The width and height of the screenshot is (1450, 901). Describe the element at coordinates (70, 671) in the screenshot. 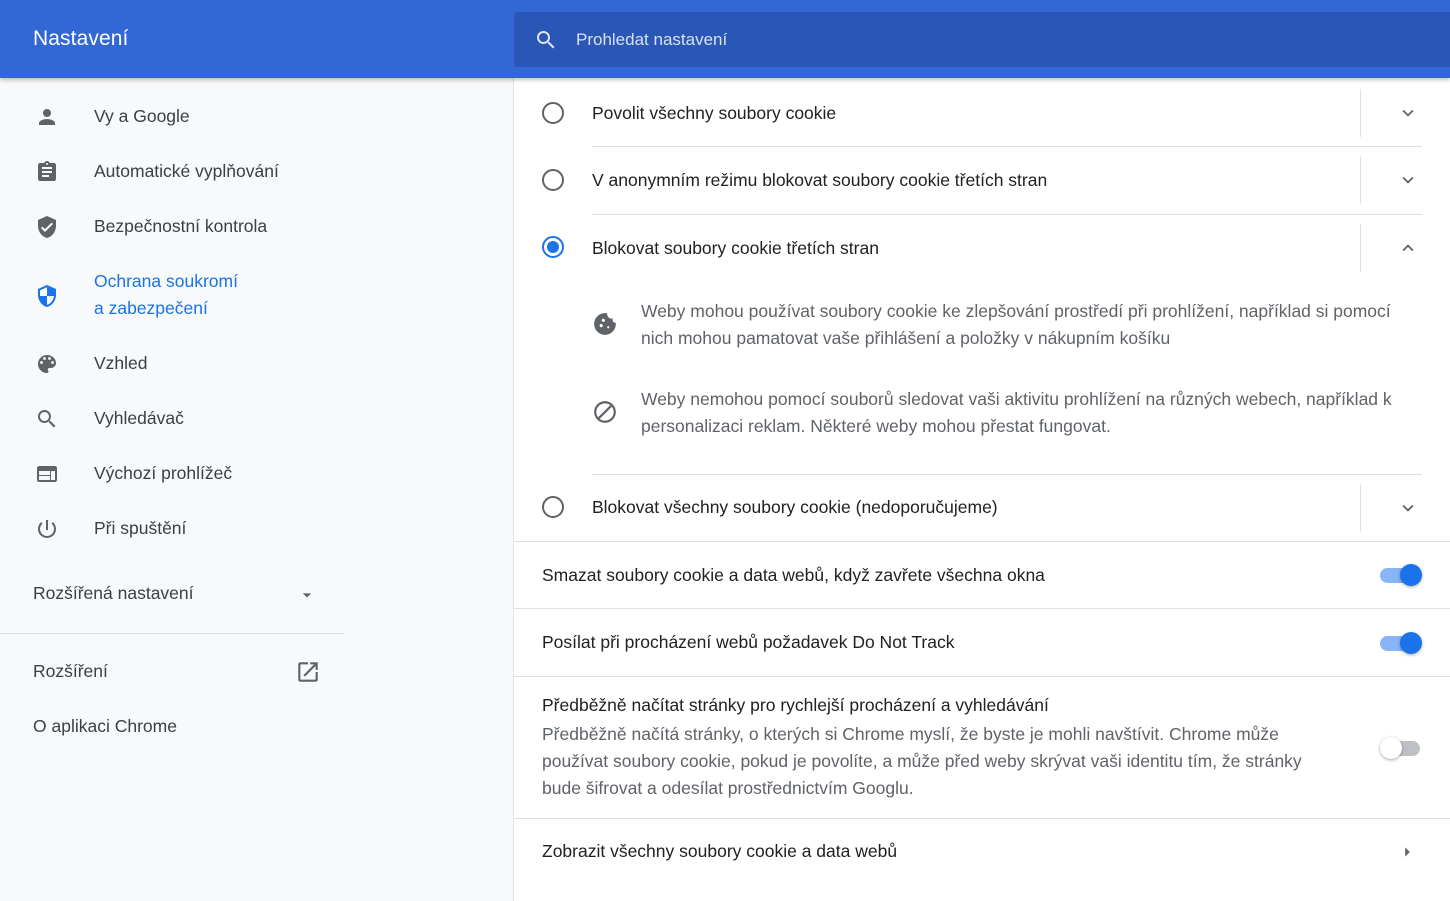

I see `extensions-label: Rozšíření` at that location.